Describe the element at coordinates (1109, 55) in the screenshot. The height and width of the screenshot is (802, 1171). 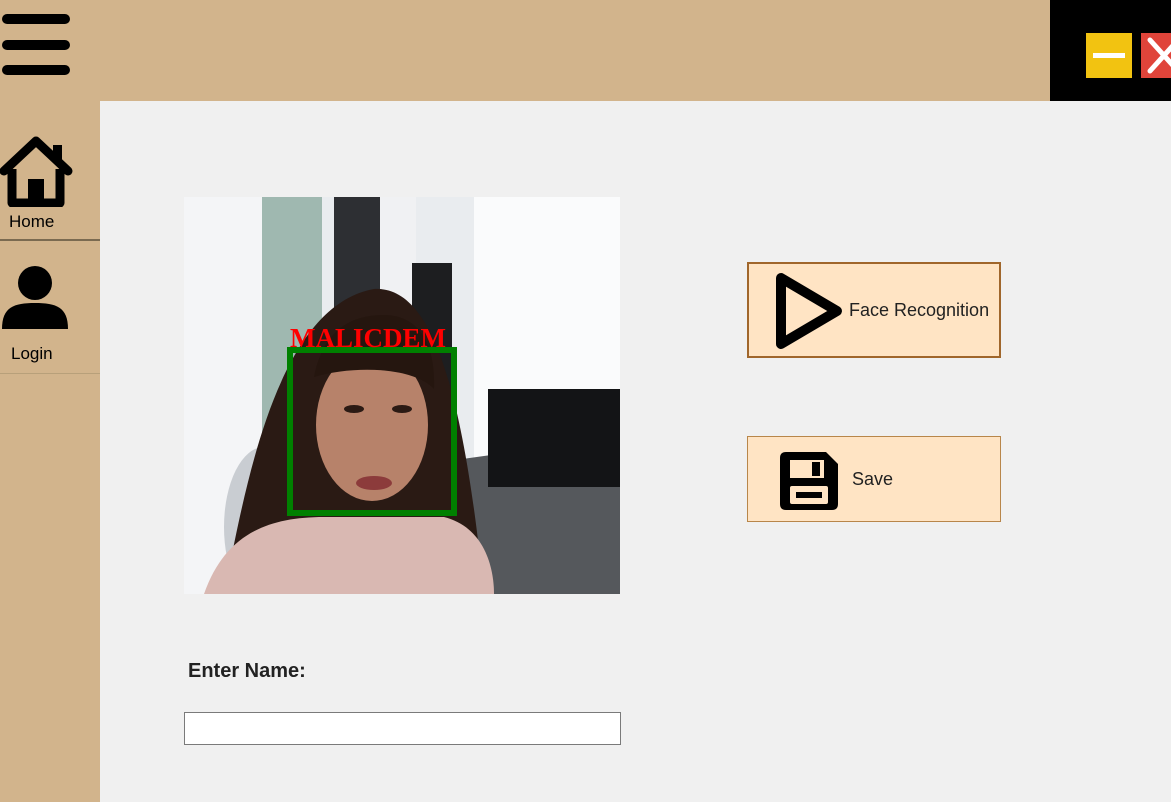
I see `minimize-button` at that location.